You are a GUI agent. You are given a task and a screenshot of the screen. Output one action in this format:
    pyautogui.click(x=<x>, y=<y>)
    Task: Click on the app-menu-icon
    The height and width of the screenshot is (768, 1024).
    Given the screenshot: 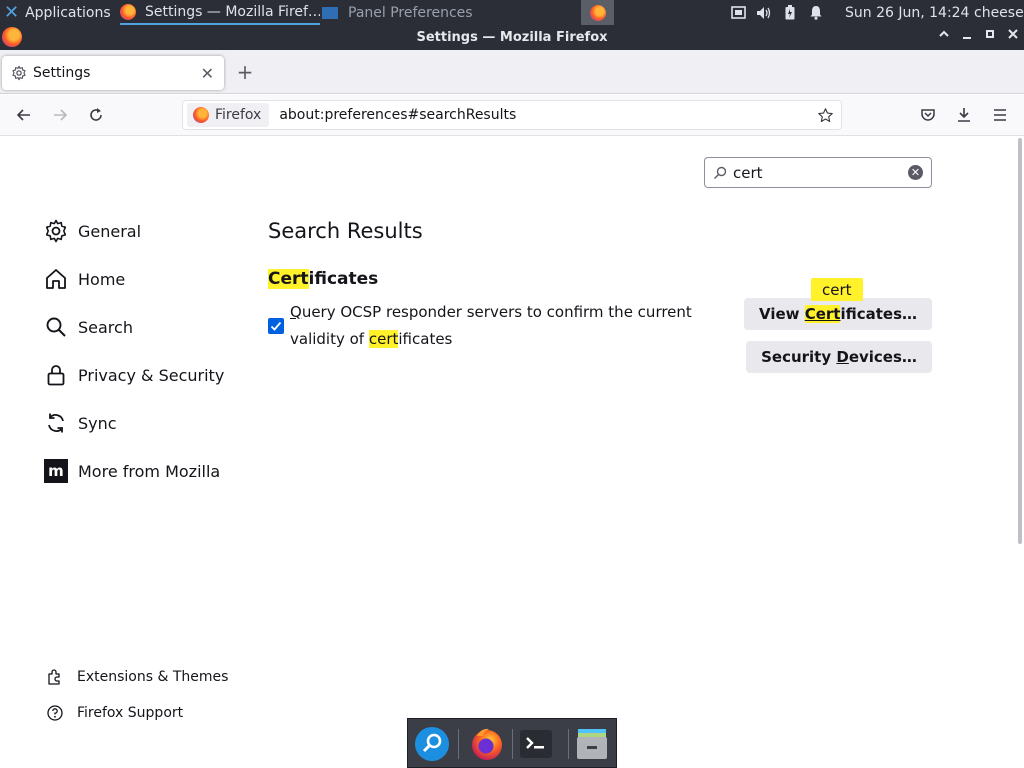 What is the action you would take?
    pyautogui.click(x=1000, y=115)
    